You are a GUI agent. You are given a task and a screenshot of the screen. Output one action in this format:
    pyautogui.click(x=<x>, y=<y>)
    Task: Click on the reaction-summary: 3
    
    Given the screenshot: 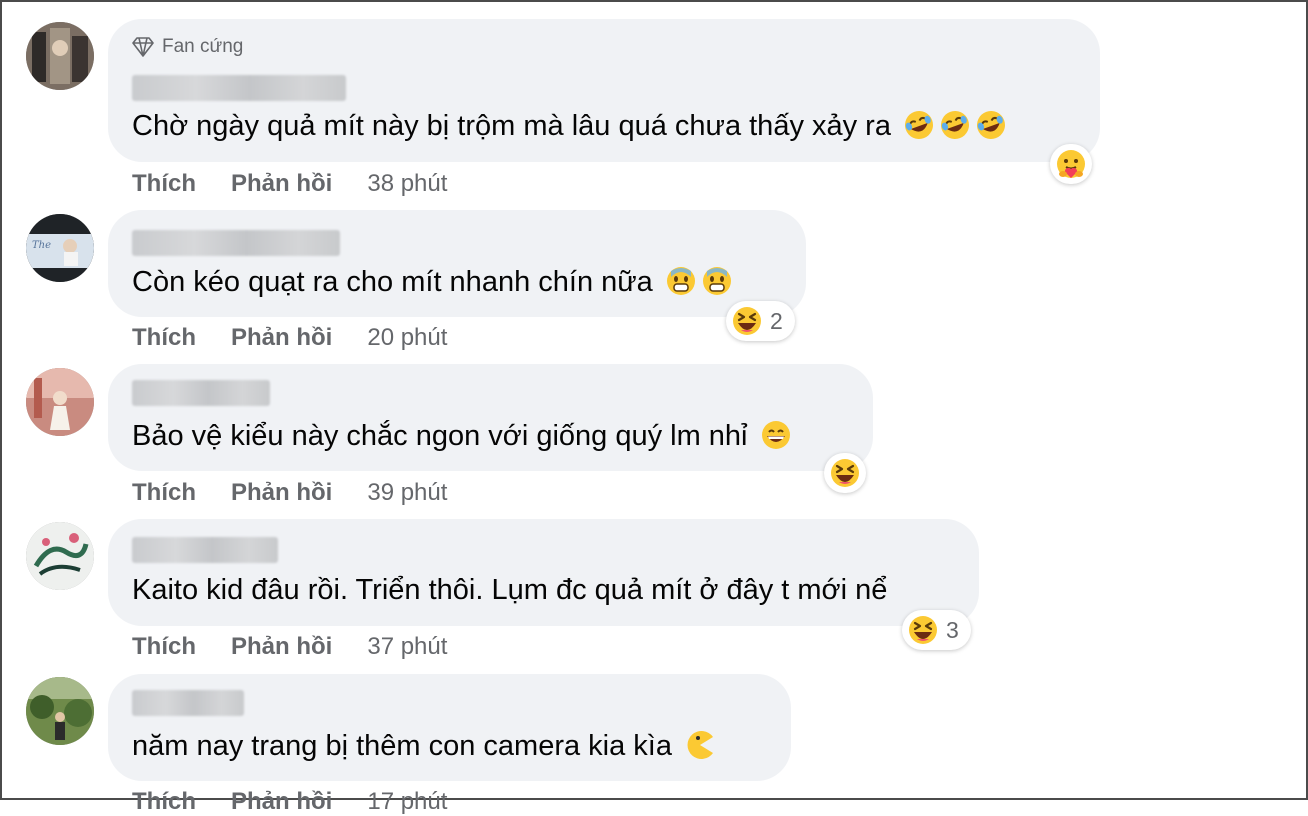 What is the action you would take?
    pyautogui.click(x=936, y=630)
    